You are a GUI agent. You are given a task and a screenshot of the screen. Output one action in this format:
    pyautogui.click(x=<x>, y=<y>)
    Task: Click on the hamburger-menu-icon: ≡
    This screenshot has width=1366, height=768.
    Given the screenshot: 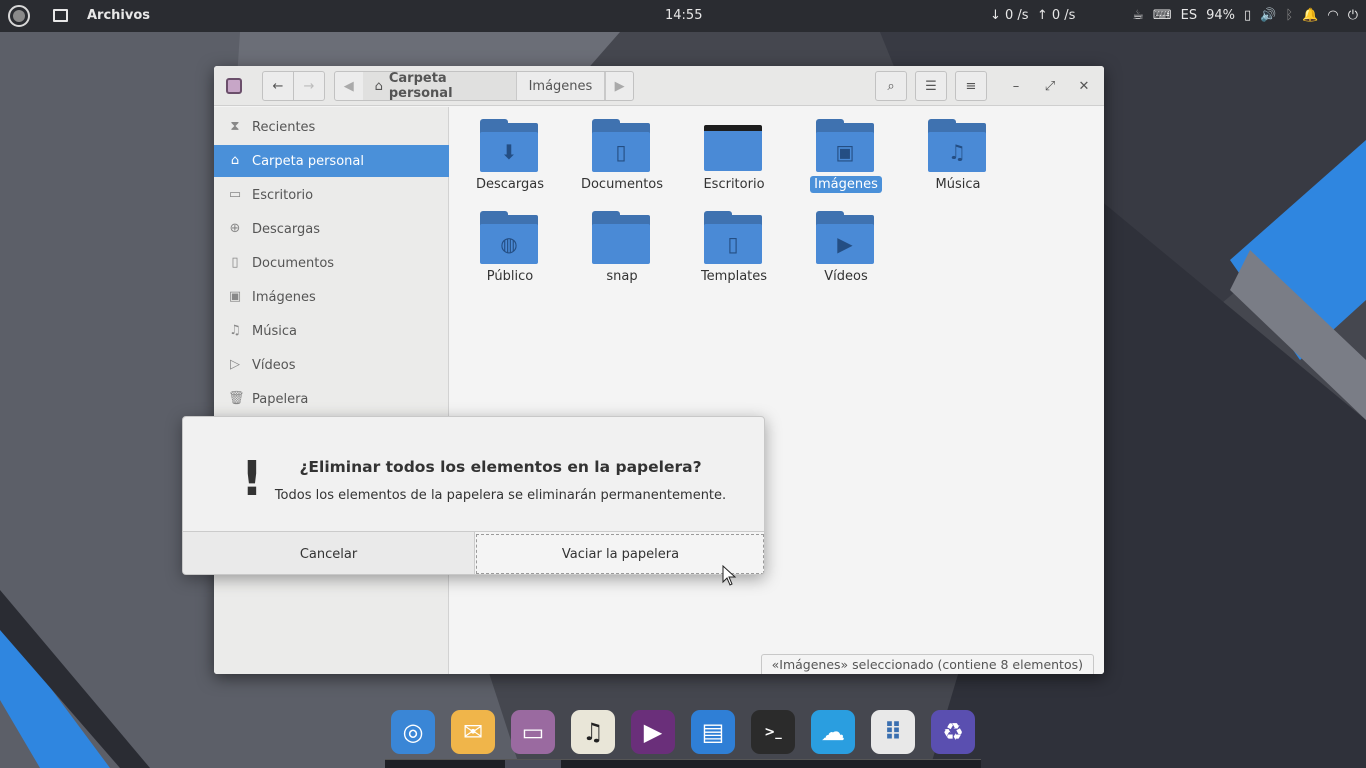 What is the action you would take?
    pyautogui.click(x=971, y=86)
    